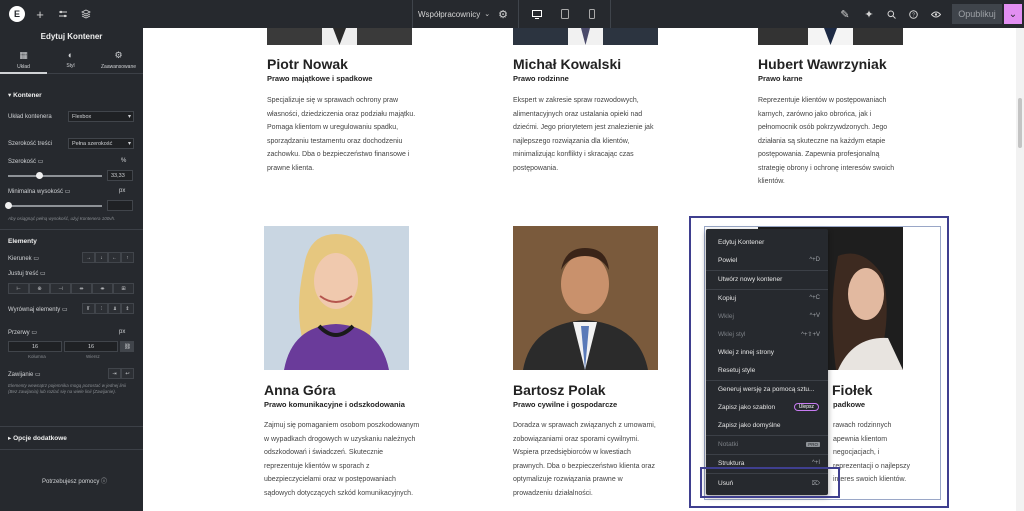 The height and width of the screenshot is (511, 1024). What do you see at coordinates (114, 308) in the screenshot?
I see `align-end-icon: ⫫` at bounding box center [114, 308].